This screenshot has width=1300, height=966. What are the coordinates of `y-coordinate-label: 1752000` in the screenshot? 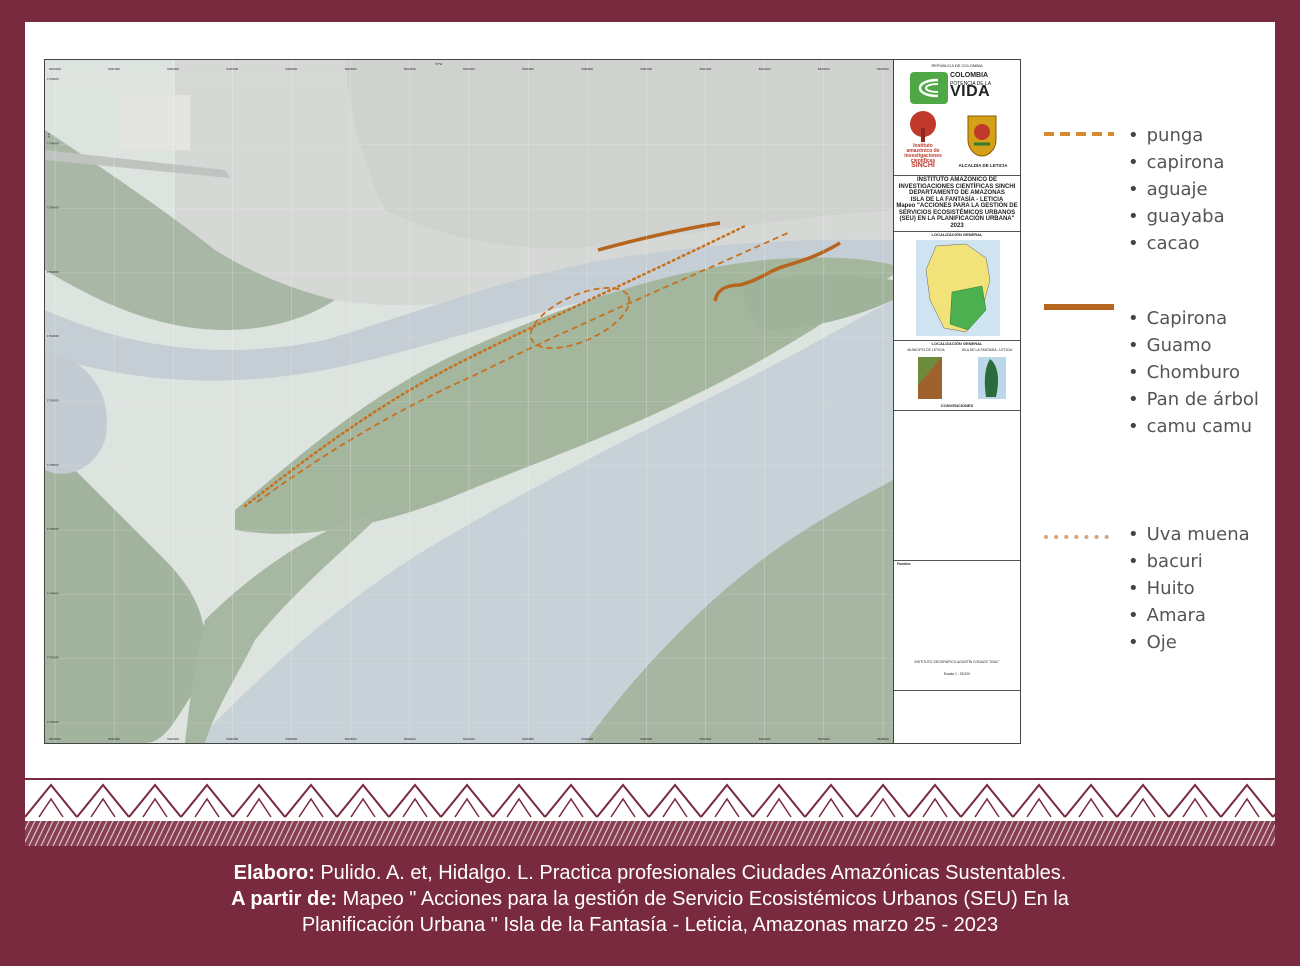 It's located at (53, 336).